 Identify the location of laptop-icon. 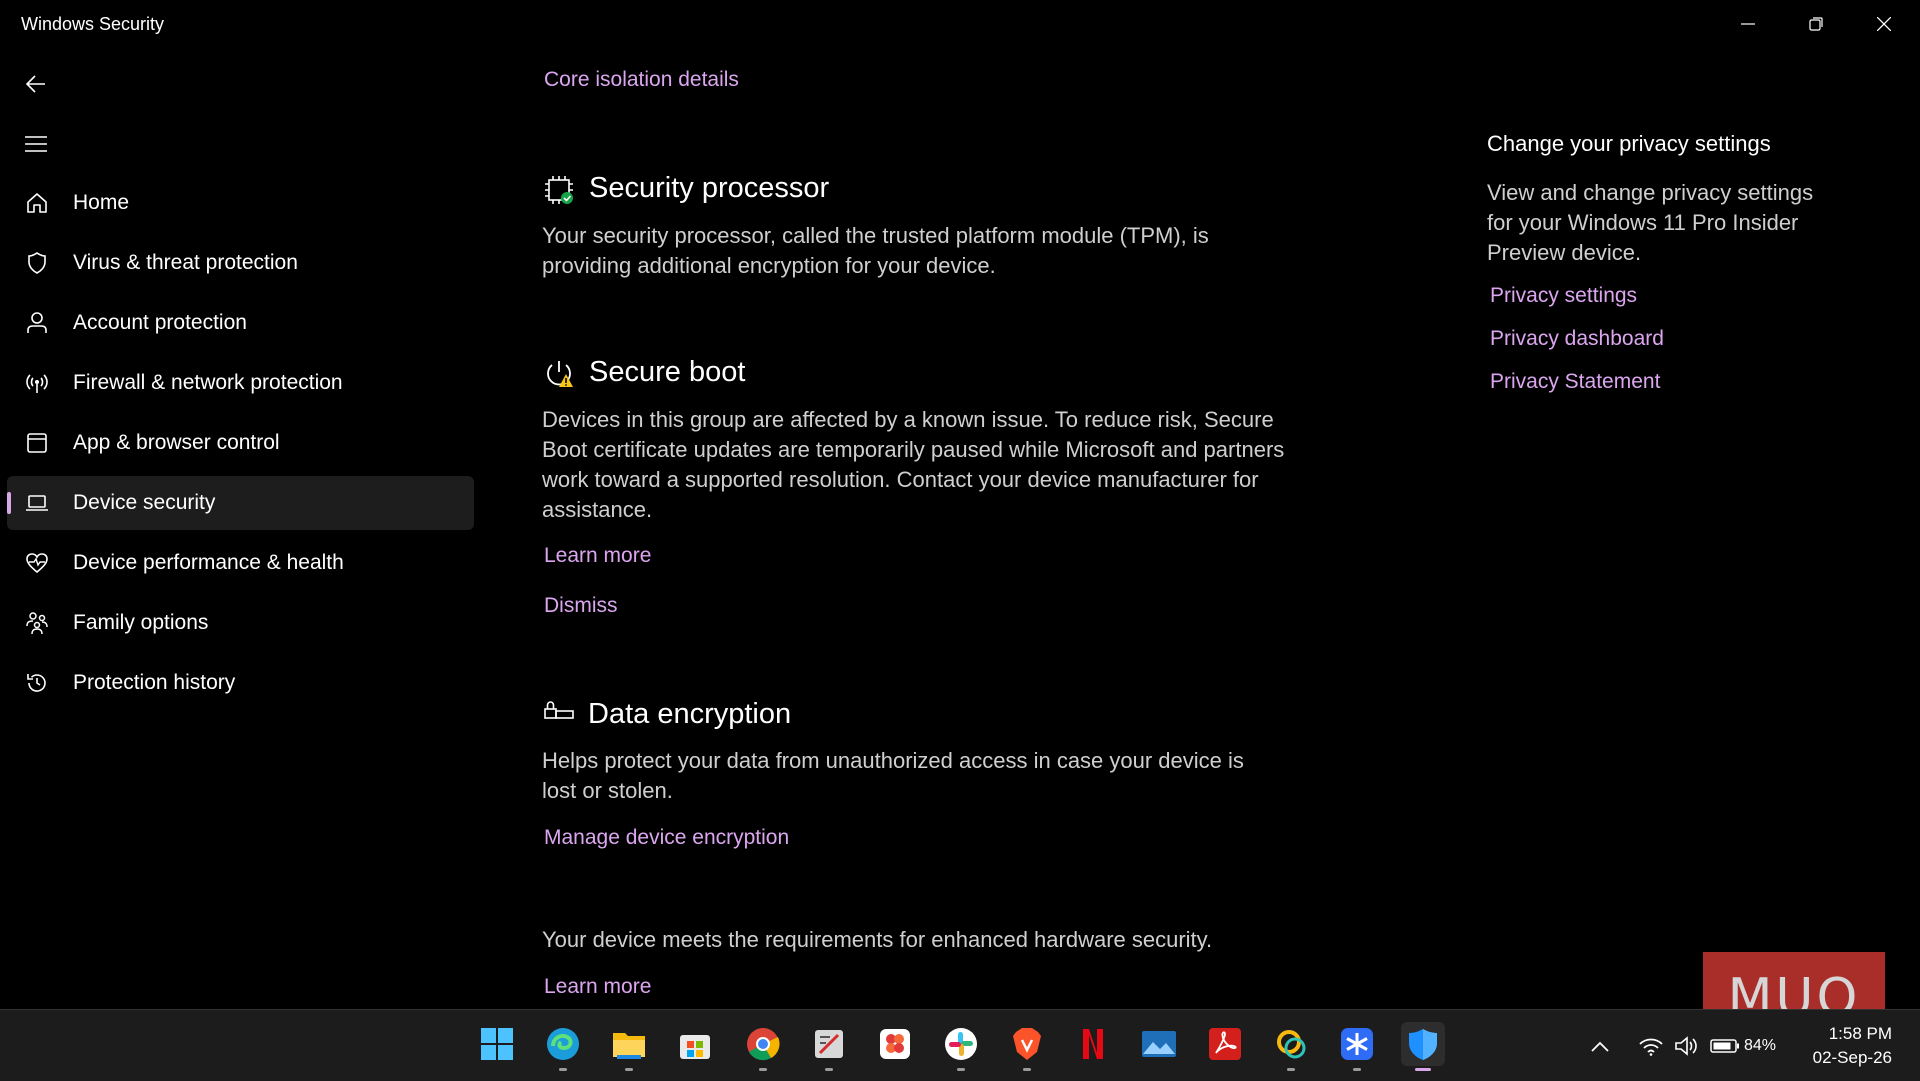
(37, 503).